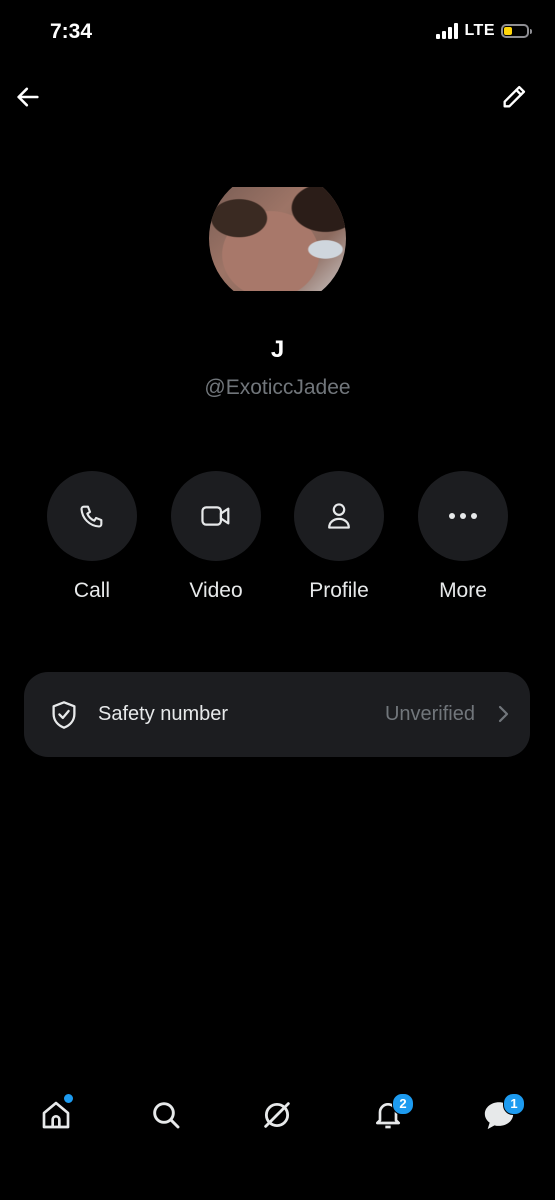 The height and width of the screenshot is (1200, 555). I want to click on call-button: Call, so click(92, 537).